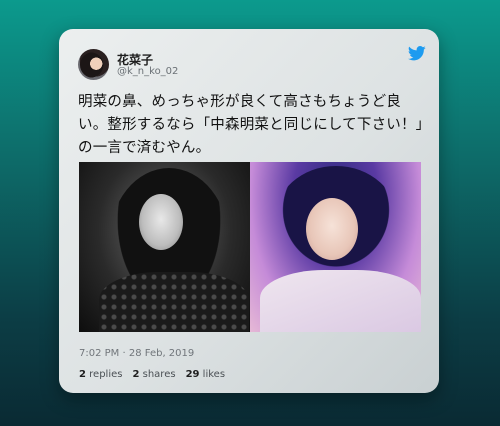  Describe the element at coordinates (335, 247) in the screenshot. I see `photo-color-portrait` at that location.